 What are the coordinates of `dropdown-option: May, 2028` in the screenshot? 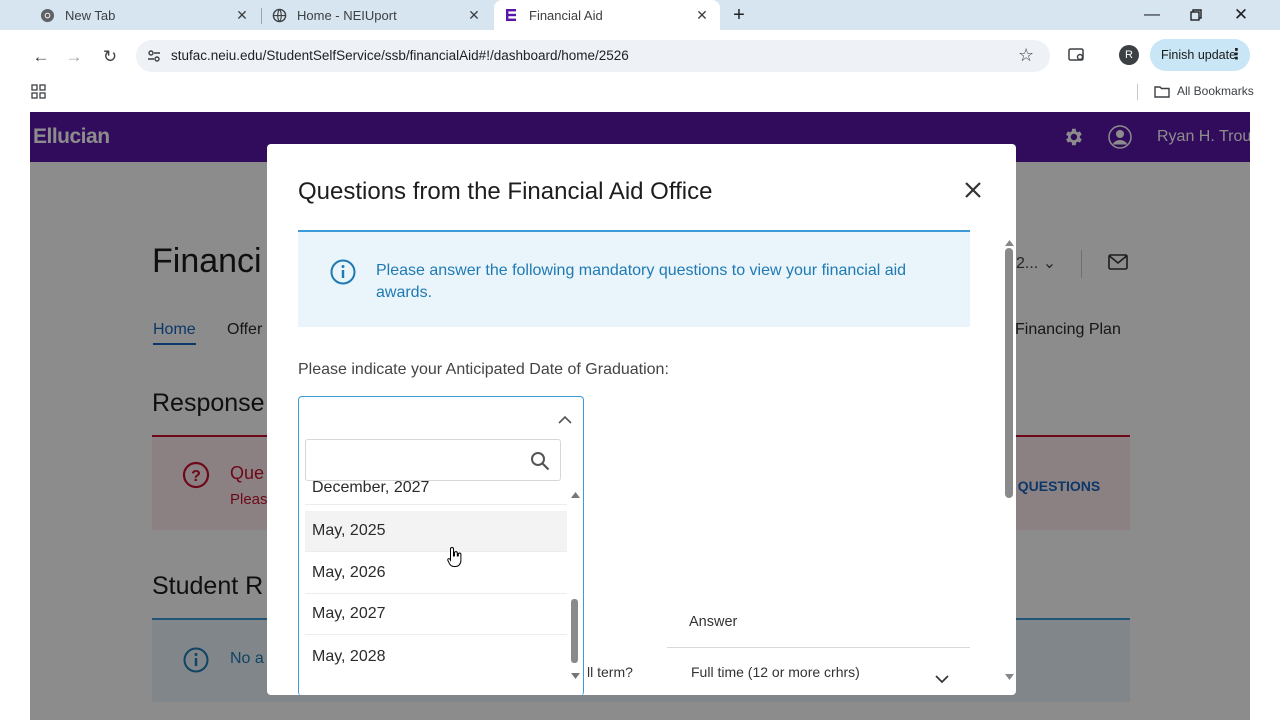 It's located at (436, 656).